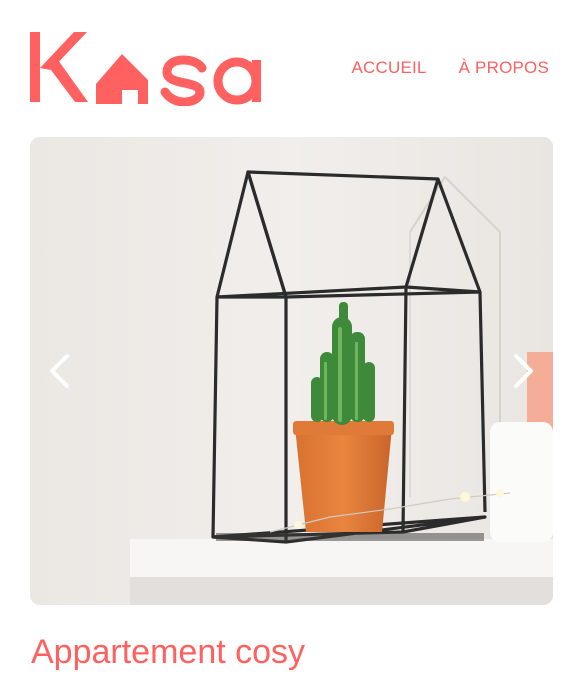 This screenshot has height=674, width=584. Describe the element at coordinates (451, 68) in the screenshot. I see `main-nav: ACCUEIL À PROPOS` at that location.